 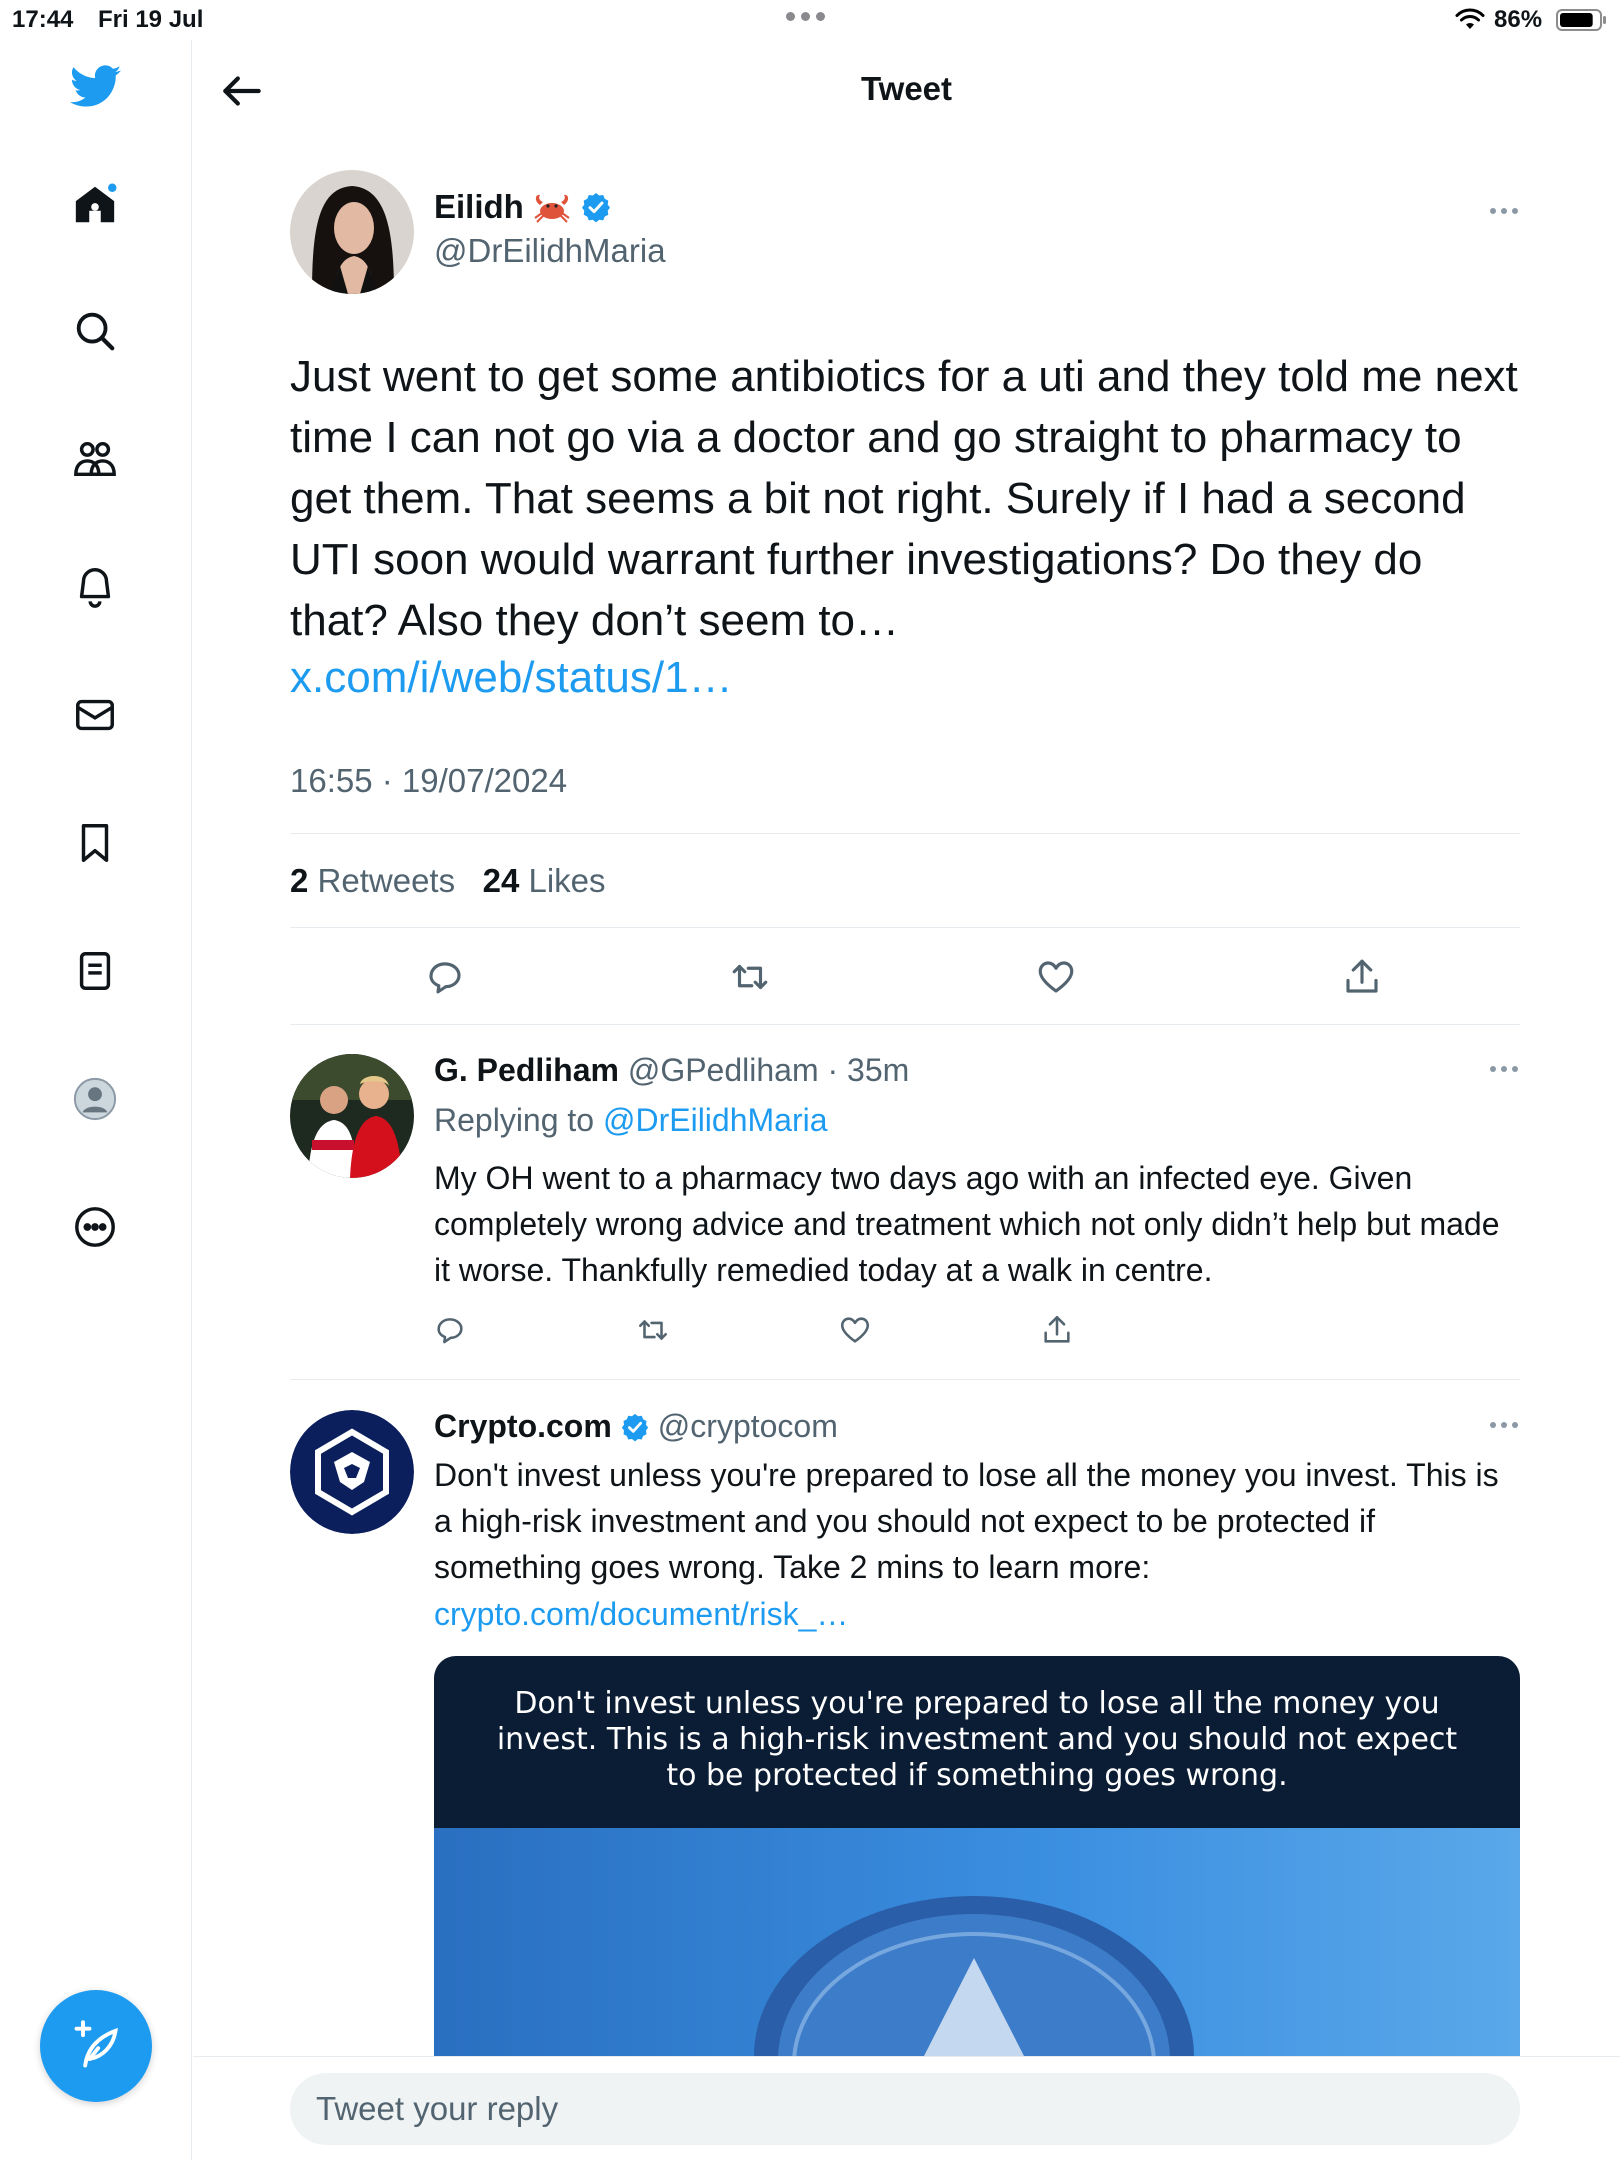 I want to click on lists-icon, so click(x=95, y=971).